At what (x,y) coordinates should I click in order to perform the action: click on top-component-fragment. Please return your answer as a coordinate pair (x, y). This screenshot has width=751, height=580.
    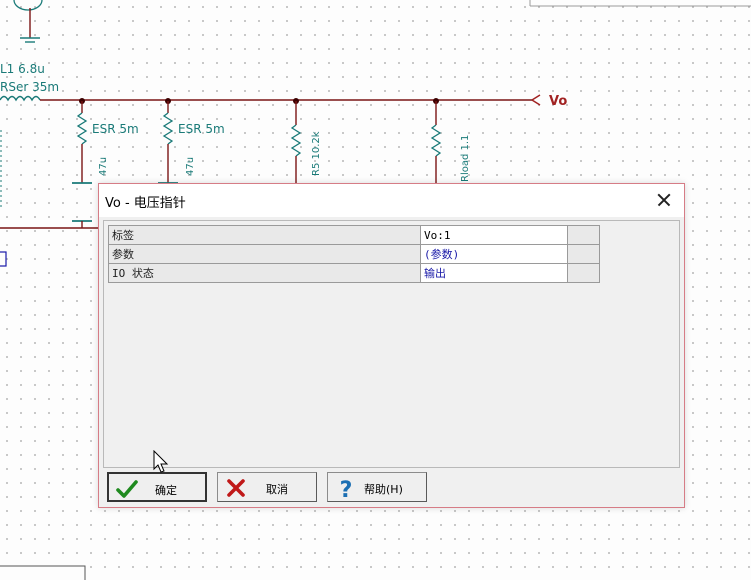
    Looking at the image, I should click on (28, 5).